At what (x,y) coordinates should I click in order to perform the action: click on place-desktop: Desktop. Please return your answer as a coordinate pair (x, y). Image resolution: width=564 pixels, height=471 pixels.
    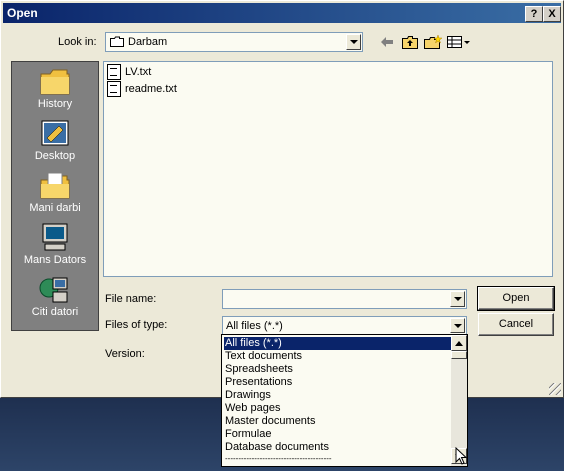
    Looking at the image, I should click on (55, 140).